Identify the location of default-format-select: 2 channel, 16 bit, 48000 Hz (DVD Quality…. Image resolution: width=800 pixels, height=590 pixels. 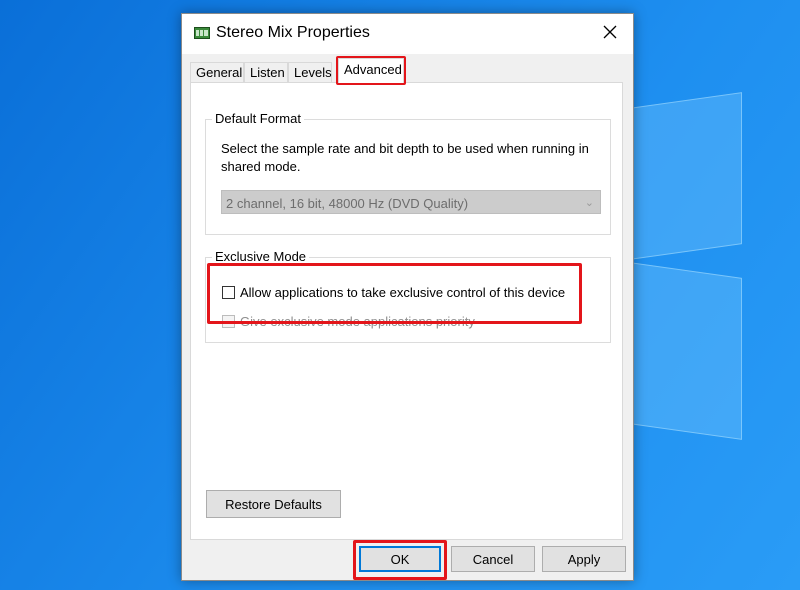
(411, 202).